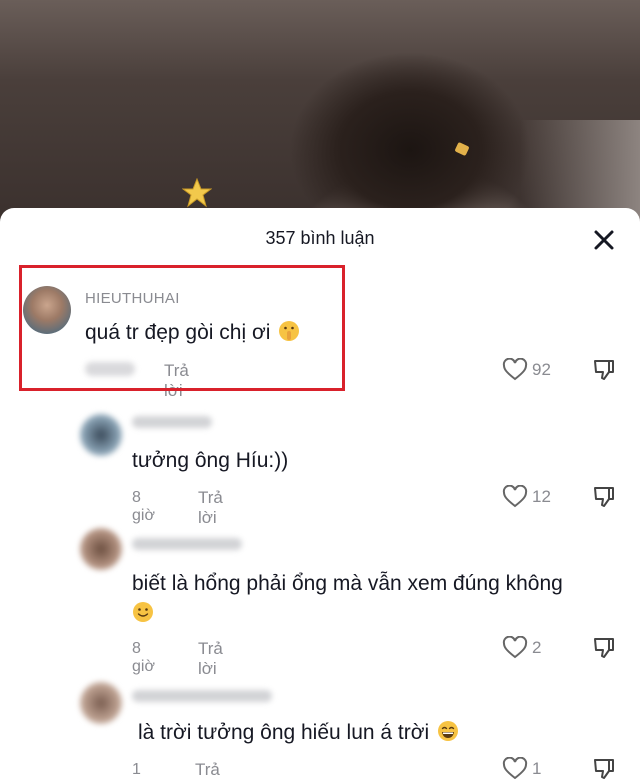  What do you see at coordinates (462, 149) in the screenshot?
I see `hair-clip` at bounding box center [462, 149].